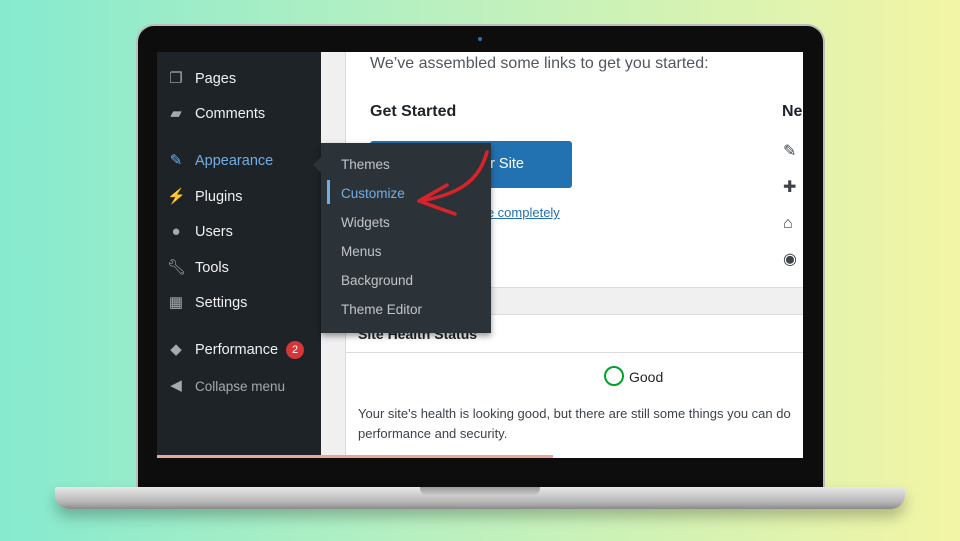 This screenshot has width=960, height=541. What do you see at coordinates (480, 39) in the screenshot?
I see `camera` at bounding box center [480, 39].